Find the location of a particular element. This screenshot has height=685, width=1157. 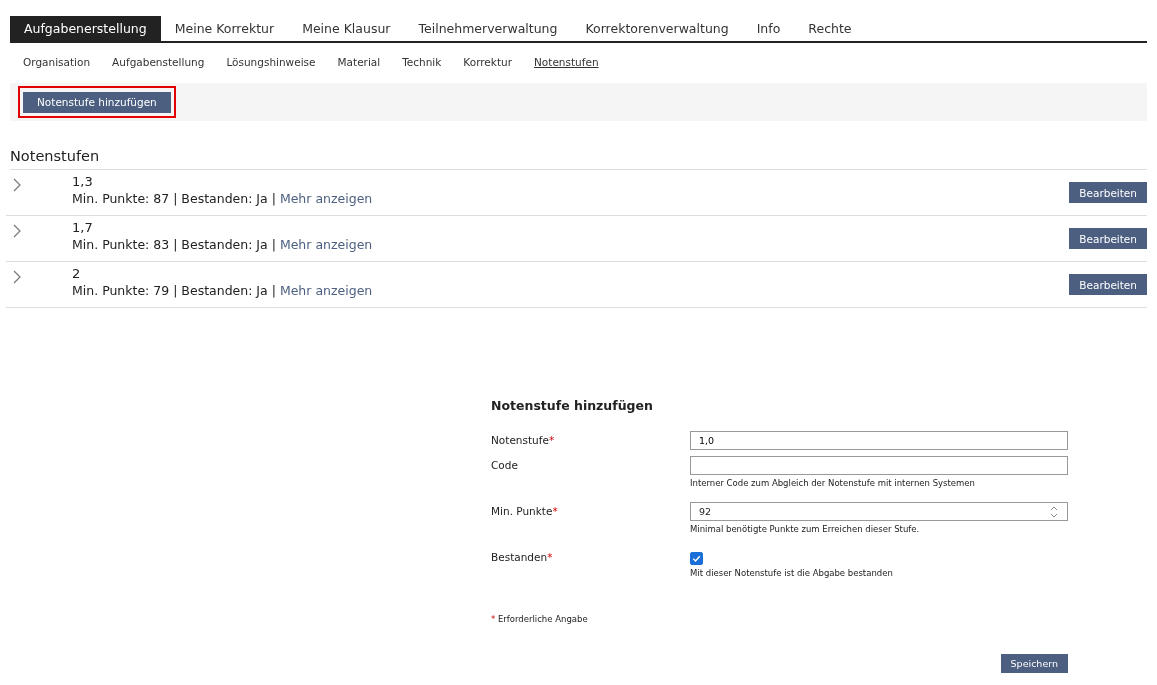

required-legend: Erforderliche Angabe is located at coordinates (542, 619).